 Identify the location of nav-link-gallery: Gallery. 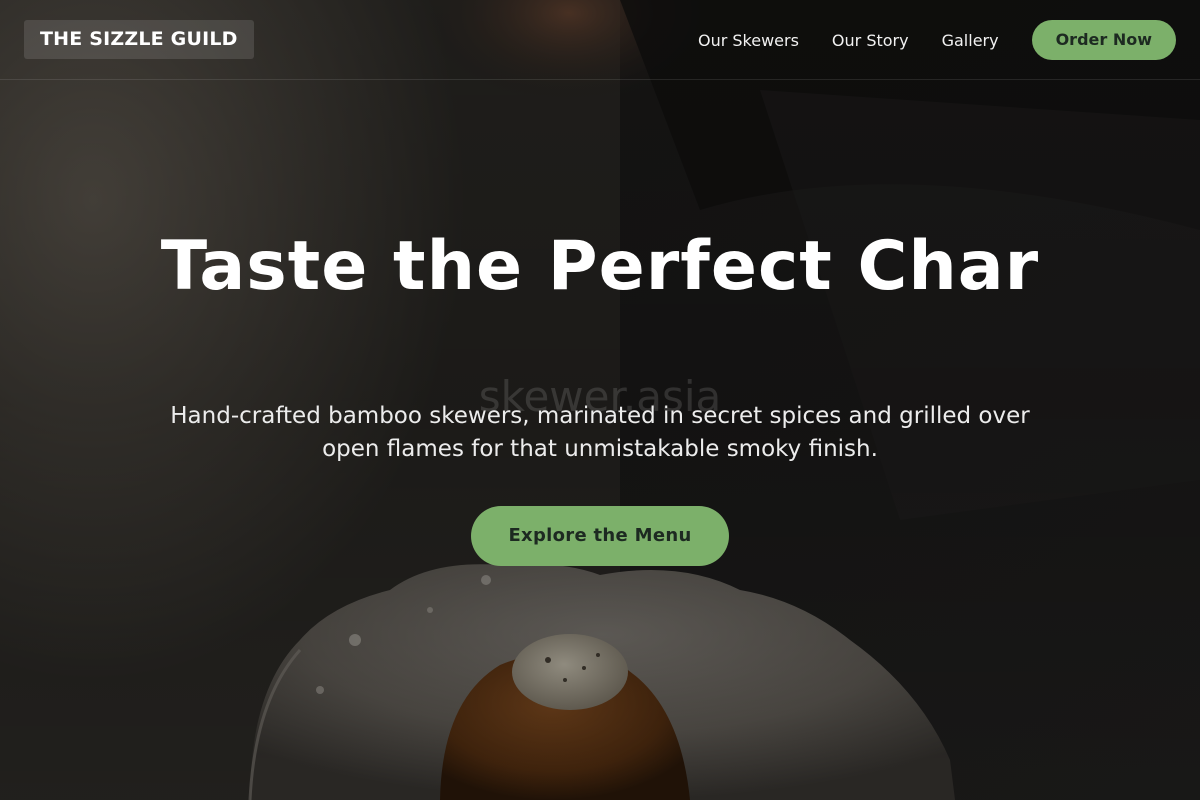
(970, 40).